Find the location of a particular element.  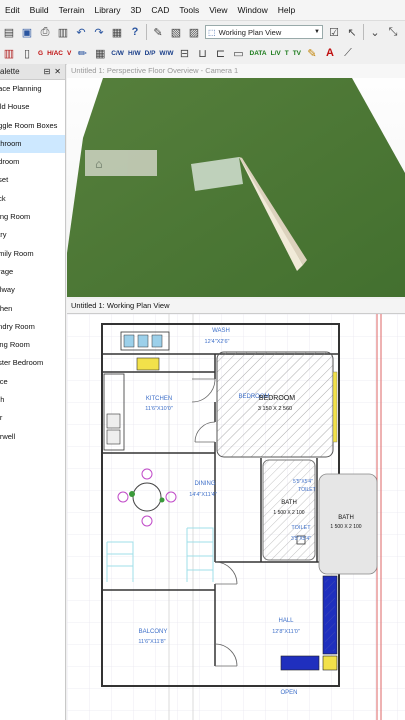

grid-icon: ▦ is located at coordinates (100, 53).